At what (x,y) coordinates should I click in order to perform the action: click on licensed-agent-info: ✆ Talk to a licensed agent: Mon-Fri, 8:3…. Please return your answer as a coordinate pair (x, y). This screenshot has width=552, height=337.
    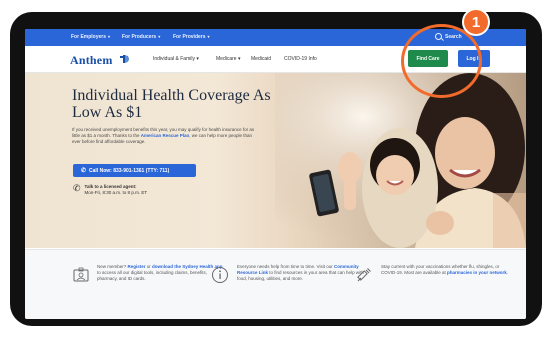
    Looking at the image, I should click on (110, 190).